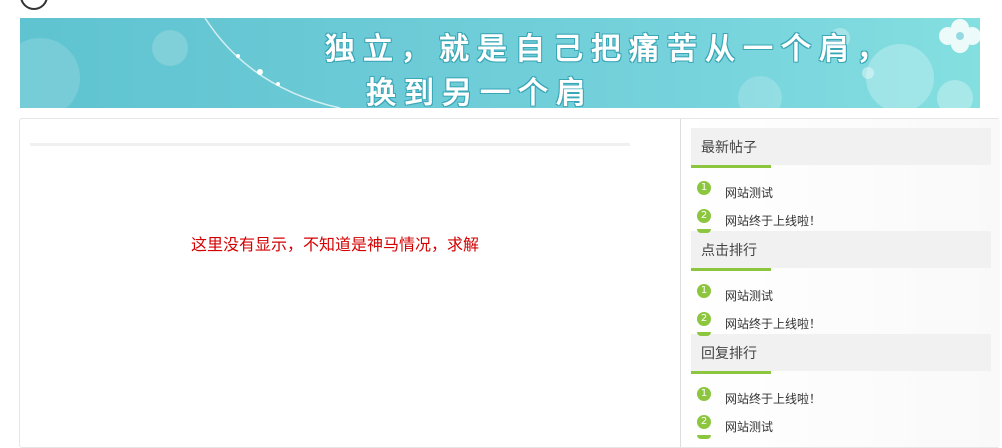 The height and width of the screenshot is (448, 1002). I want to click on widget-header: 最新帖子, so click(841, 148).